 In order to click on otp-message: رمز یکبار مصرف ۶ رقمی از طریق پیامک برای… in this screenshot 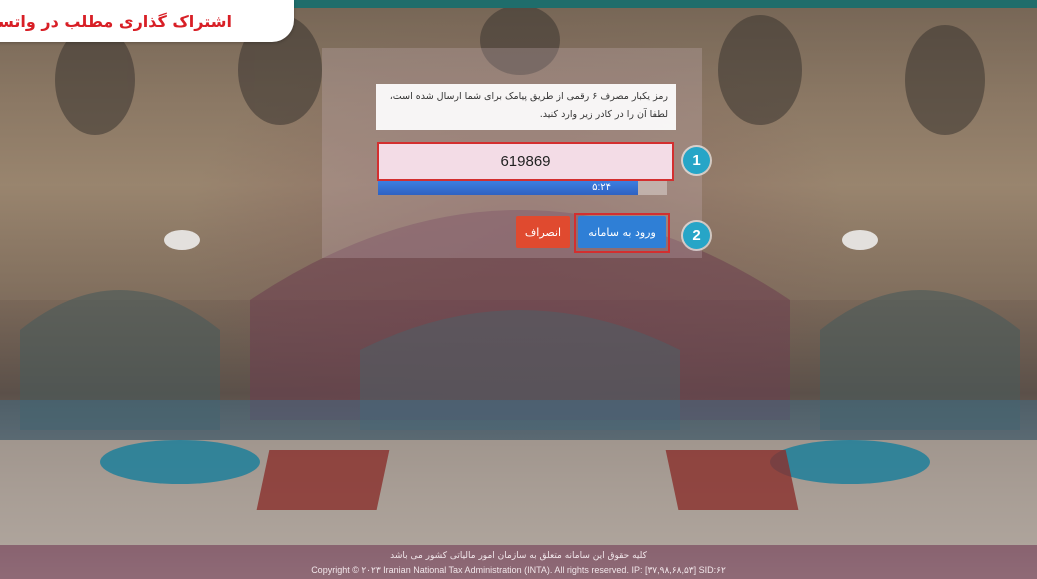, I will do `click(526, 107)`.